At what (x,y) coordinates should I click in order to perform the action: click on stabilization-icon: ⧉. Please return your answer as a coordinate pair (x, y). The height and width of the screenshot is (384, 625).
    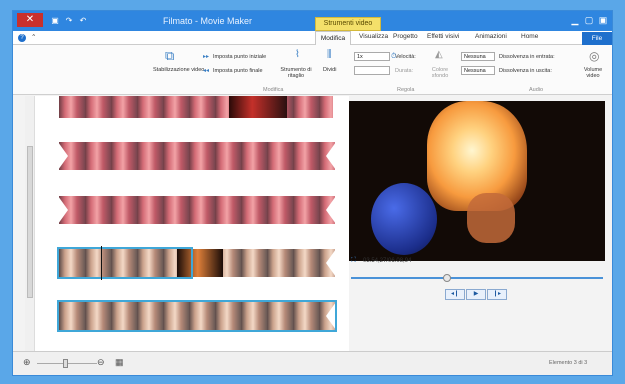
    Looking at the image, I should click on (170, 55).